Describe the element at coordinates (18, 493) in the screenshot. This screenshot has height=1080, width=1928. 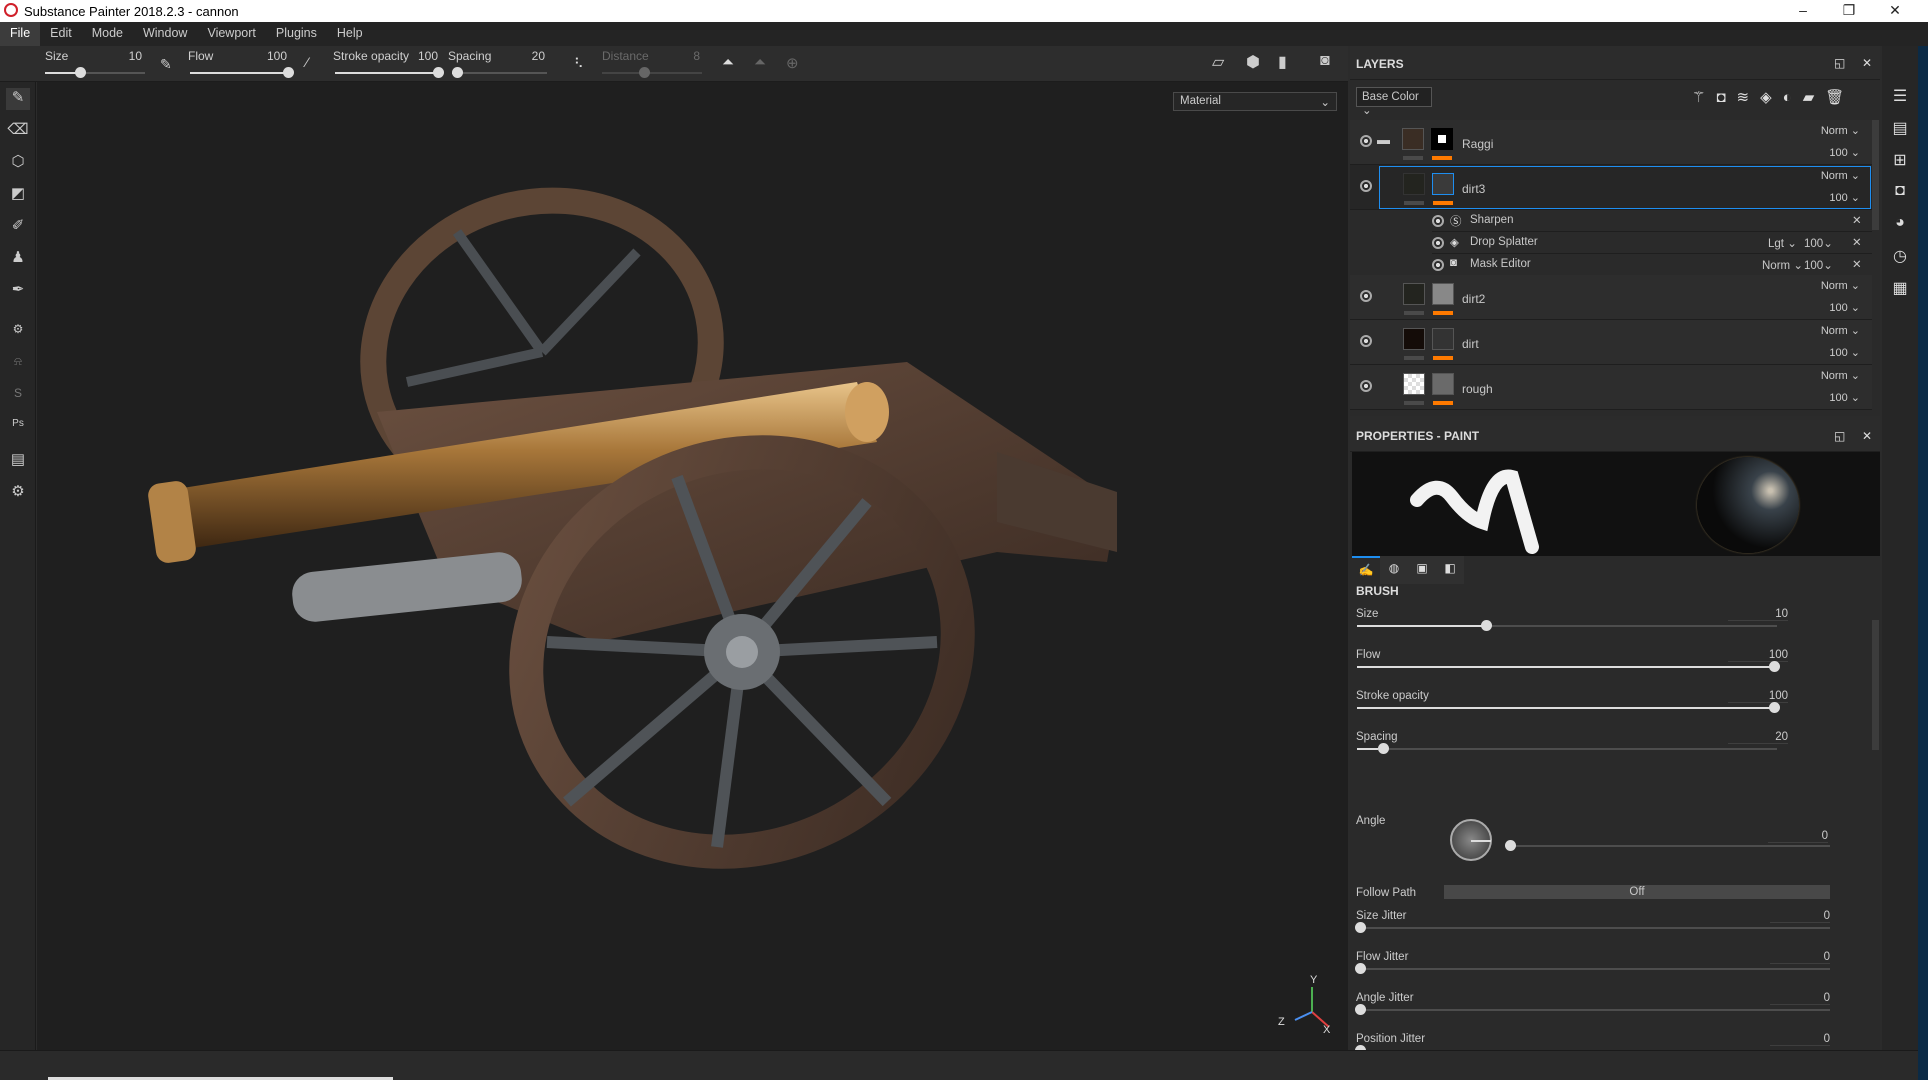
I see `settings-icon: ⚙` at that location.